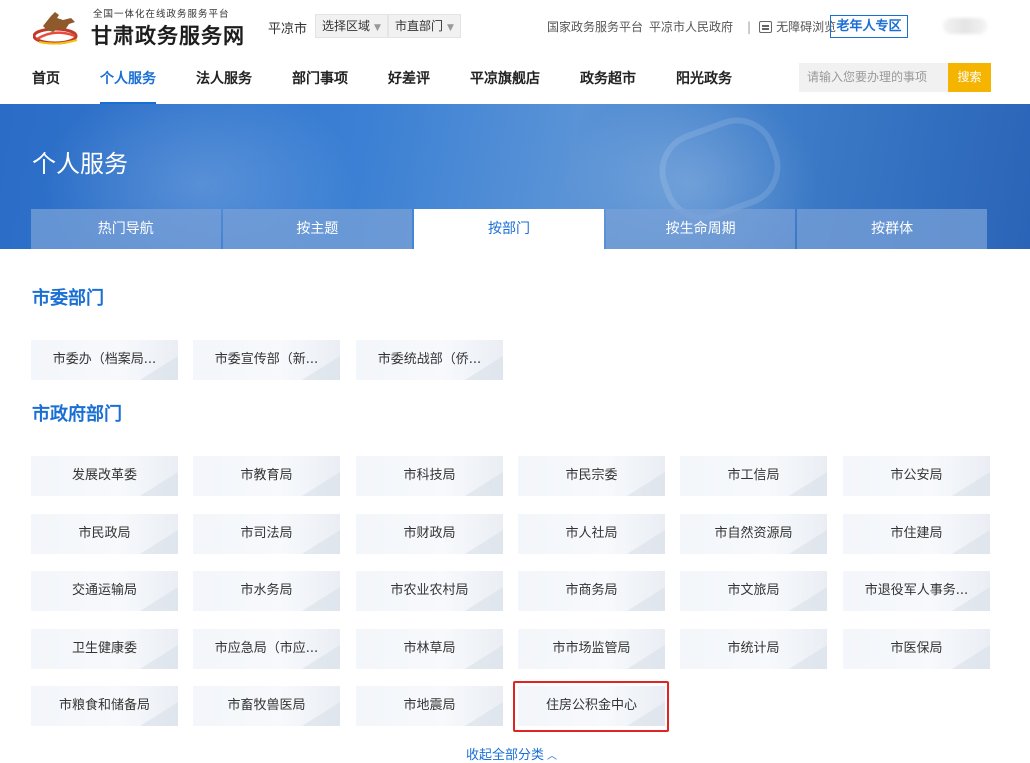 The height and width of the screenshot is (763, 1030). What do you see at coordinates (104, 591) in the screenshot?
I see `department-item: 交通运输局` at bounding box center [104, 591].